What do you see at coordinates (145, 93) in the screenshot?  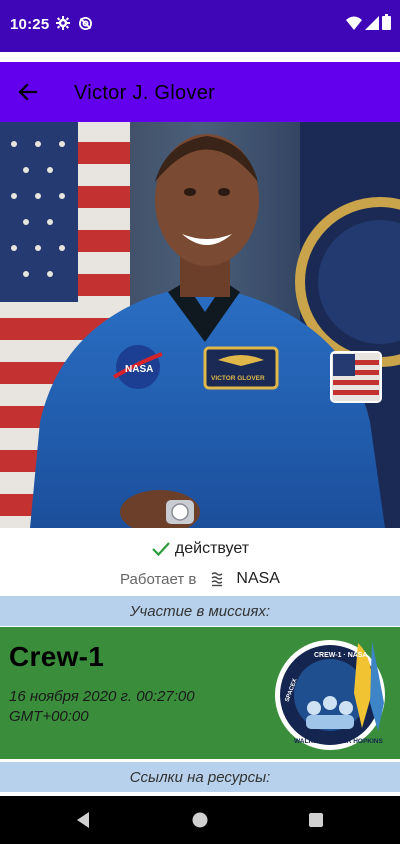 I see `page-title: Victor J. Glover` at bounding box center [145, 93].